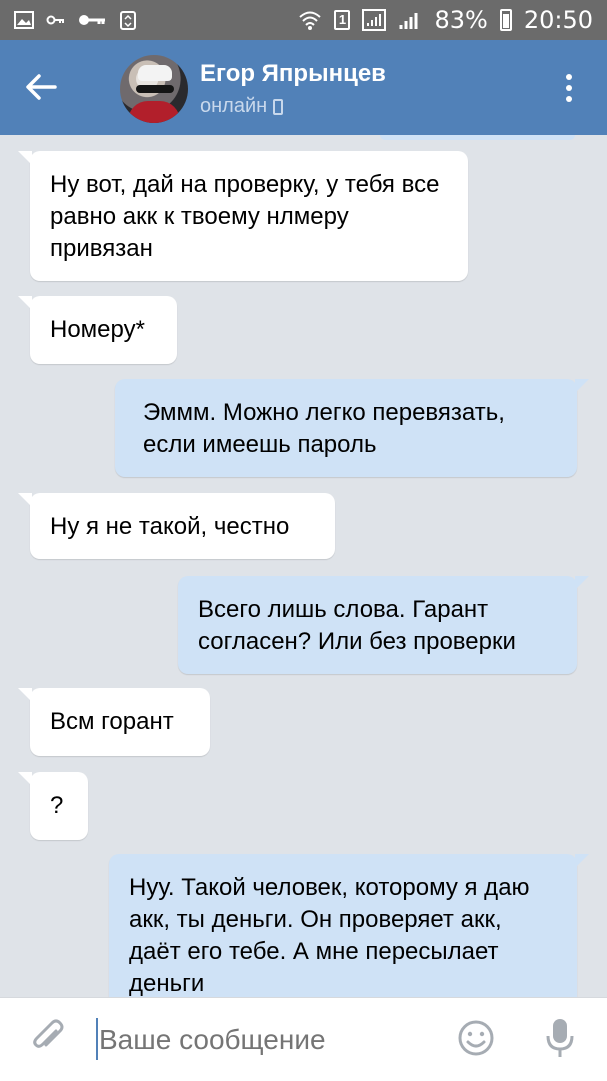  What do you see at coordinates (24, 20) in the screenshot?
I see `image-icon` at bounding box center [24, 20].